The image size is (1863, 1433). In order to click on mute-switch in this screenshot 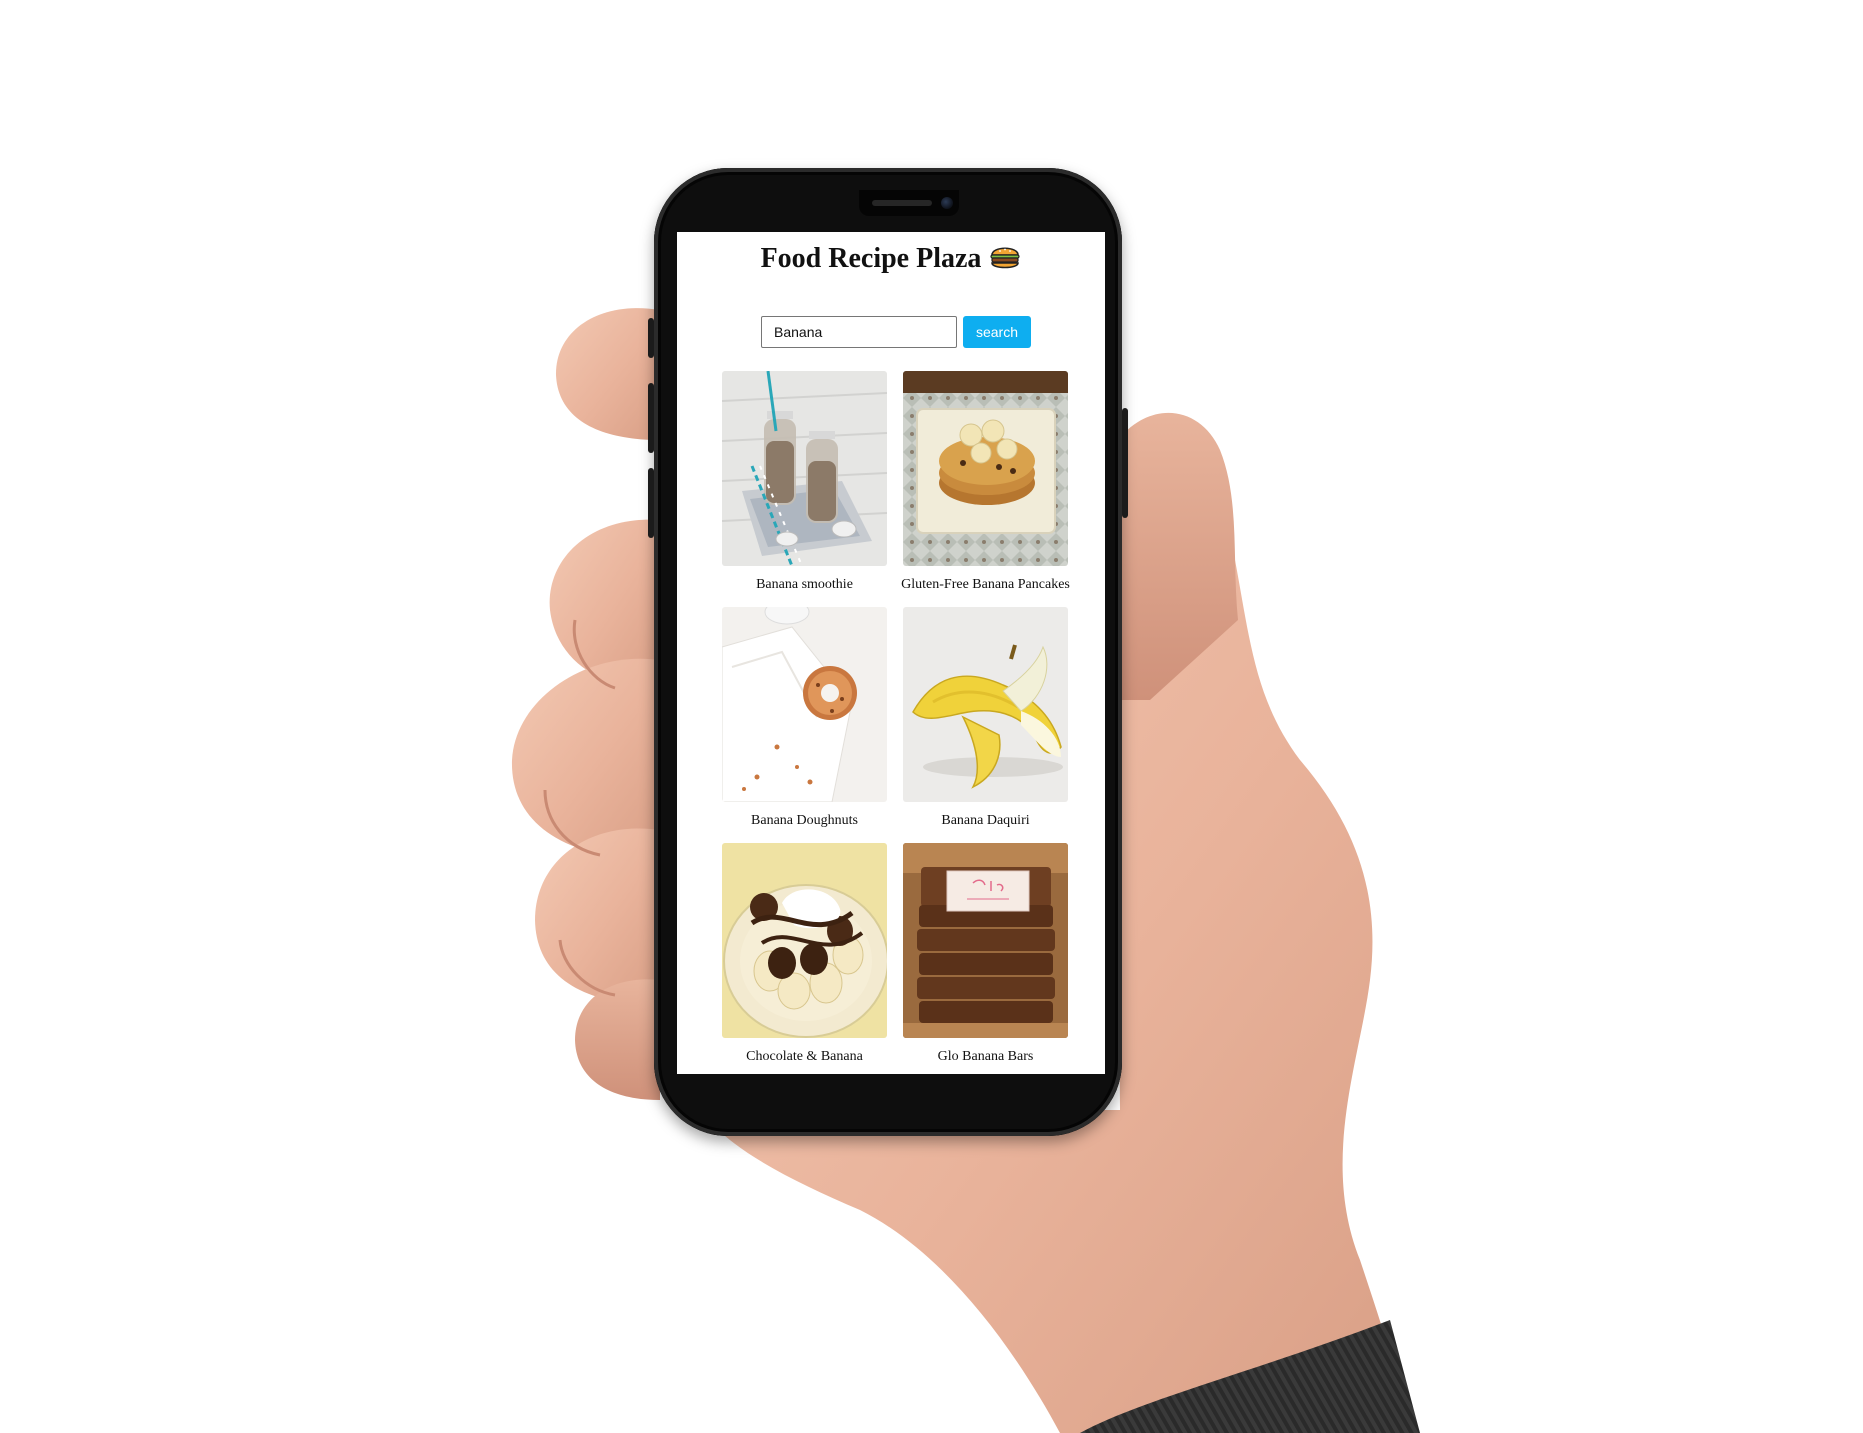, I will do `click(651, 338)`.